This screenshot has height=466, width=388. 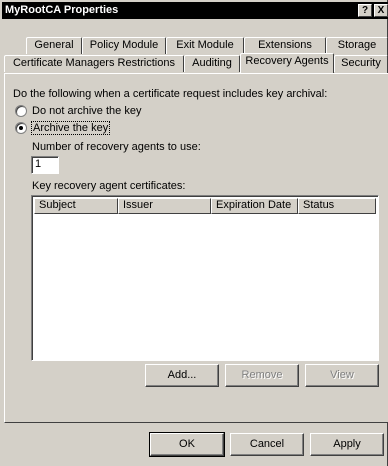 I want to click on column-subject: Subject, so click(x=76, y=206).